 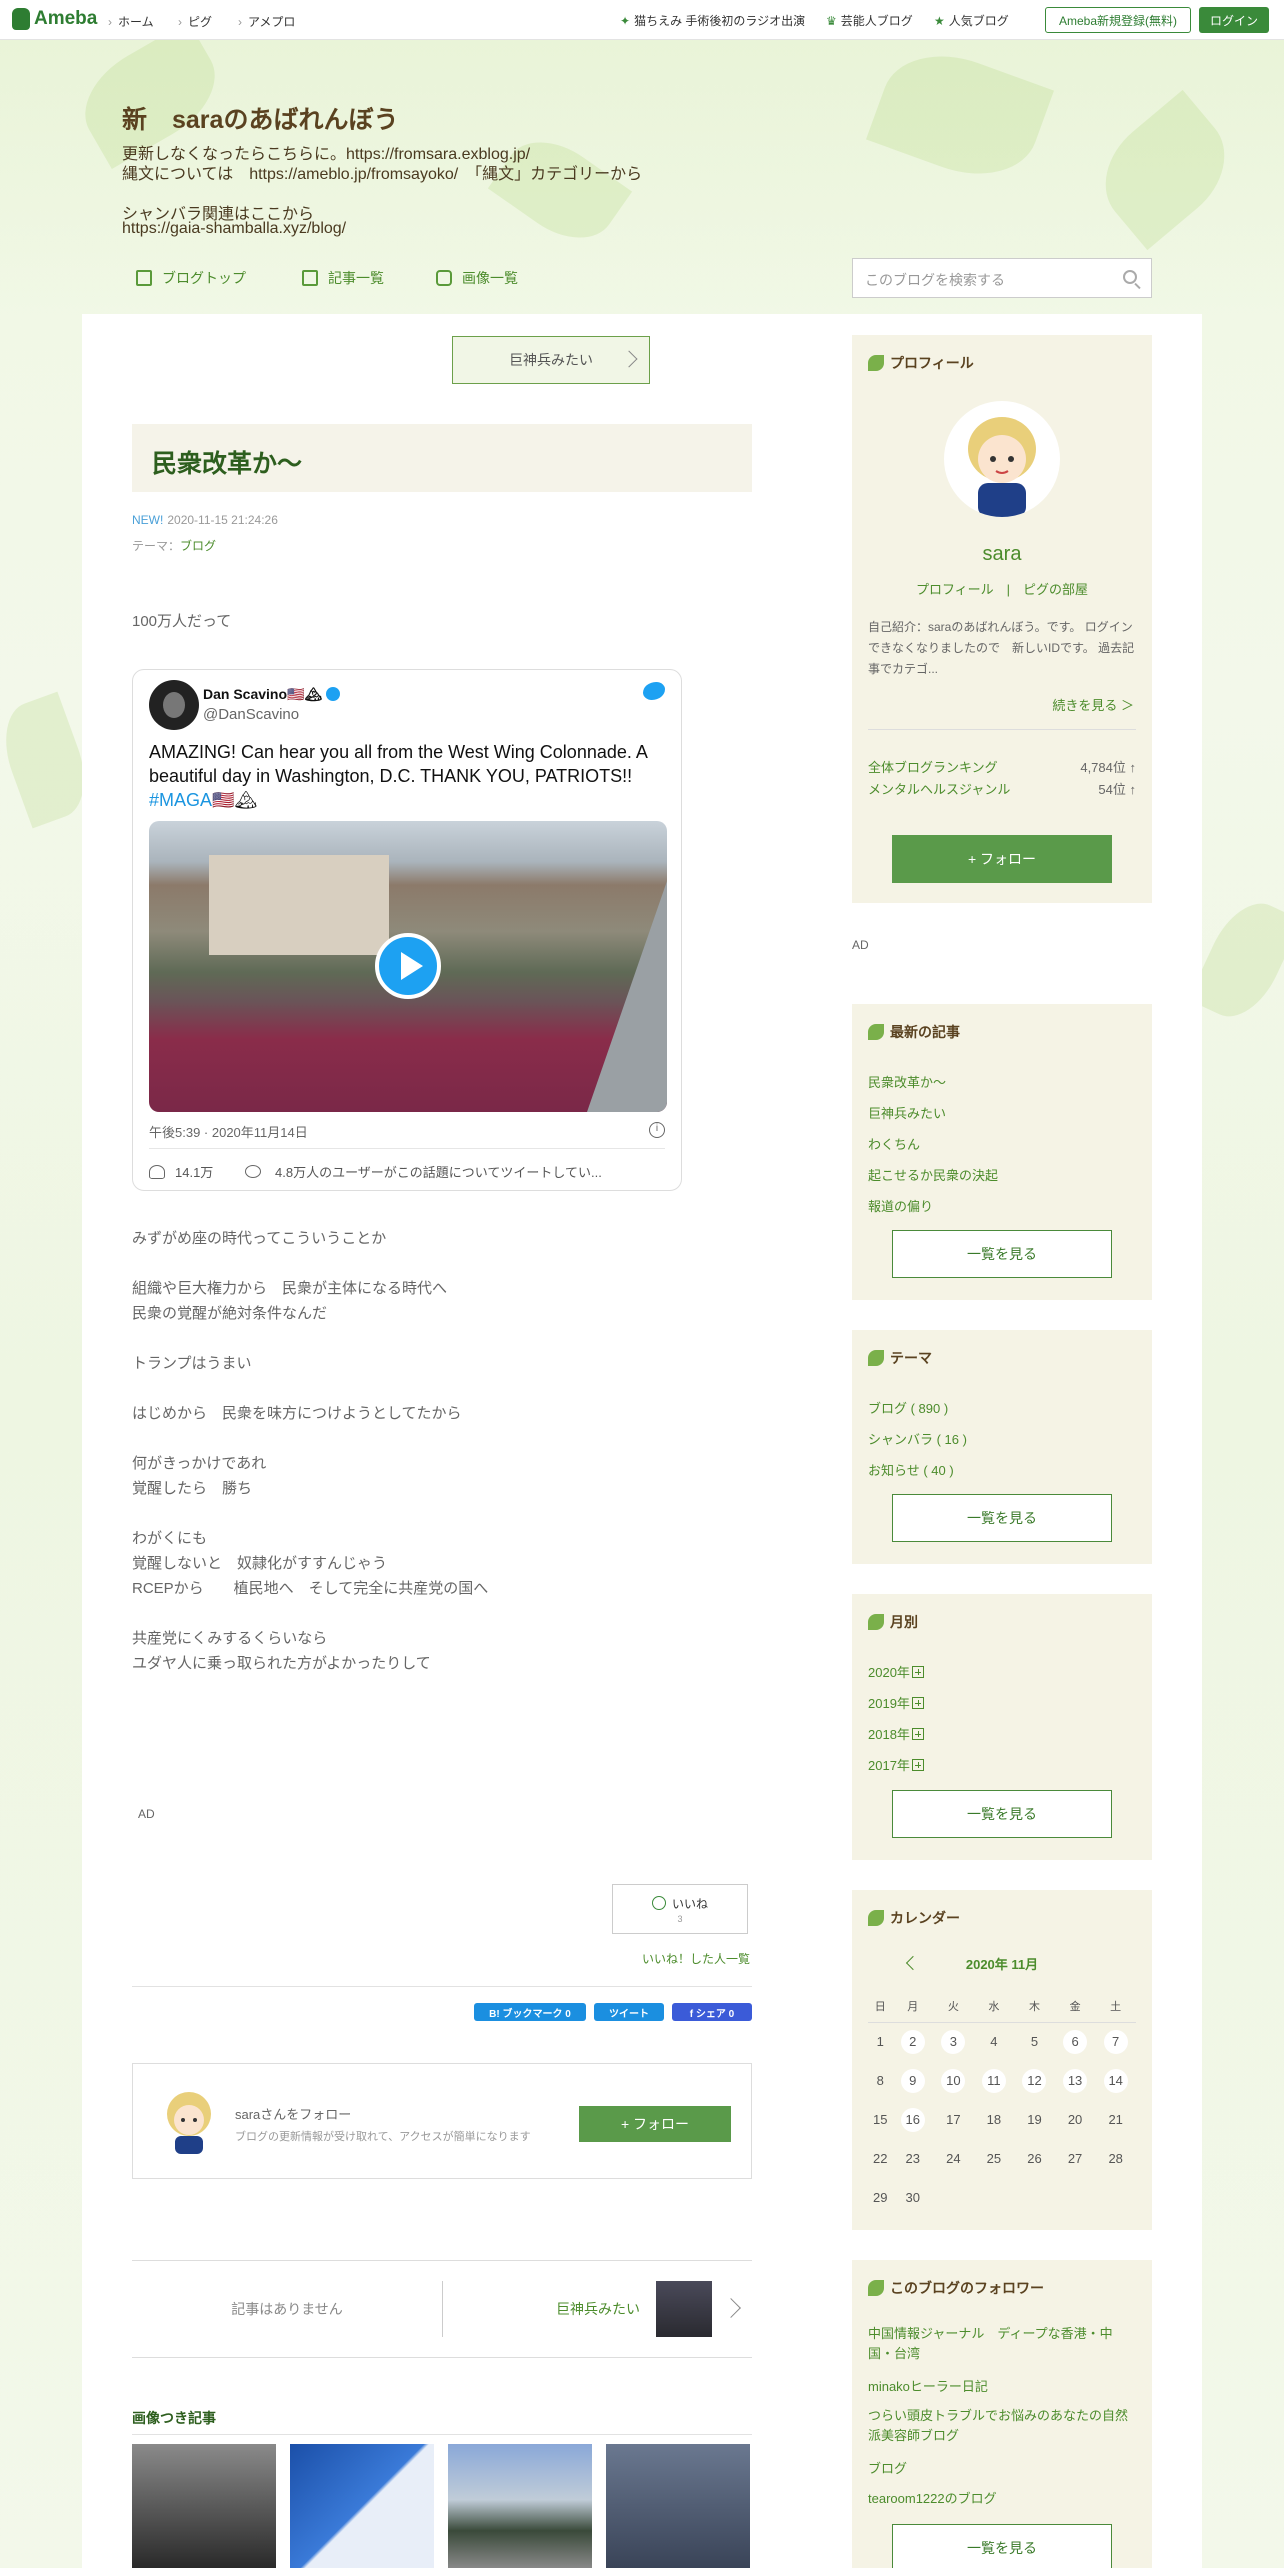 What do you see at coordinates (953, 2080) in the screenshot?
I see `calendar-day: 10` at bounding box center [953, 2080].